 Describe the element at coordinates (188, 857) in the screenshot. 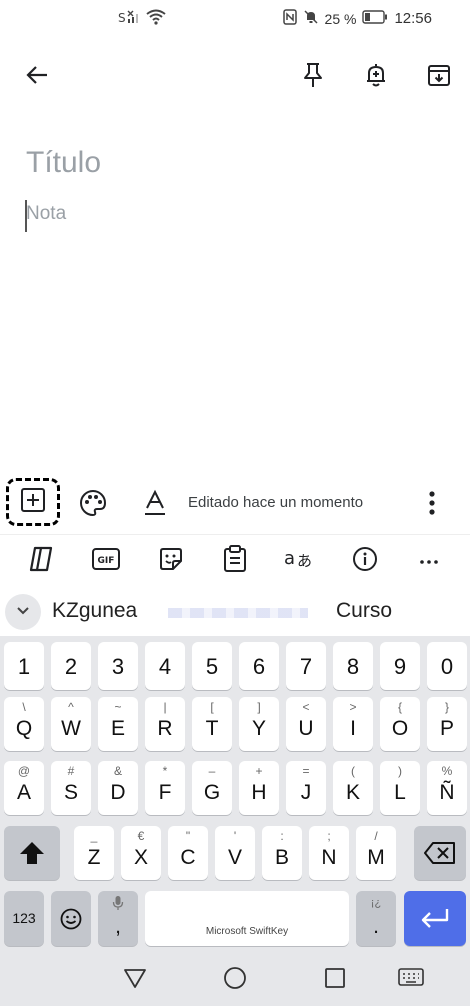

I see `key-label: C` at that location.